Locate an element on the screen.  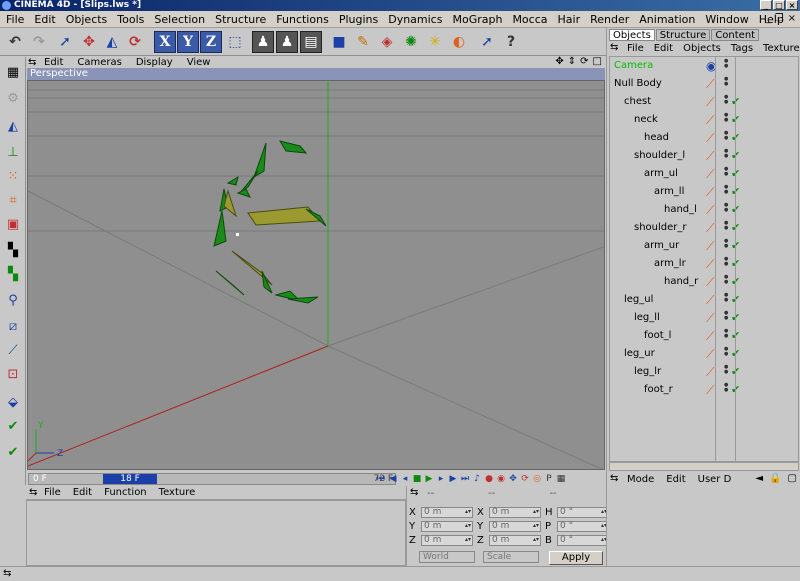
scene-object-icon: ◐ is located at coordinates (459, 42).